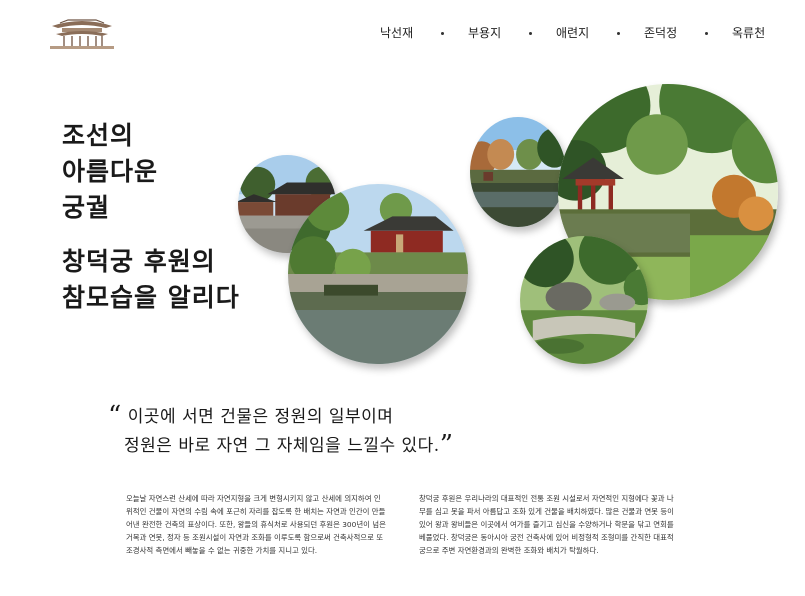 The height and width of the screenshot is (596, 805). I want to click on photo-circle-okryucheon-stream, so click(584, 300).